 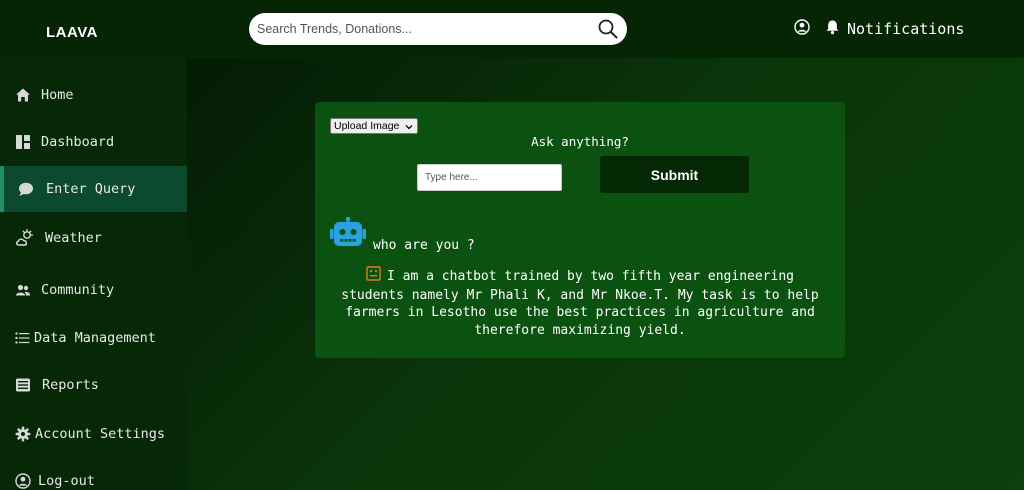 I want to click on sidebar-item-log-out: Log-out, so click(x=93, y=474).